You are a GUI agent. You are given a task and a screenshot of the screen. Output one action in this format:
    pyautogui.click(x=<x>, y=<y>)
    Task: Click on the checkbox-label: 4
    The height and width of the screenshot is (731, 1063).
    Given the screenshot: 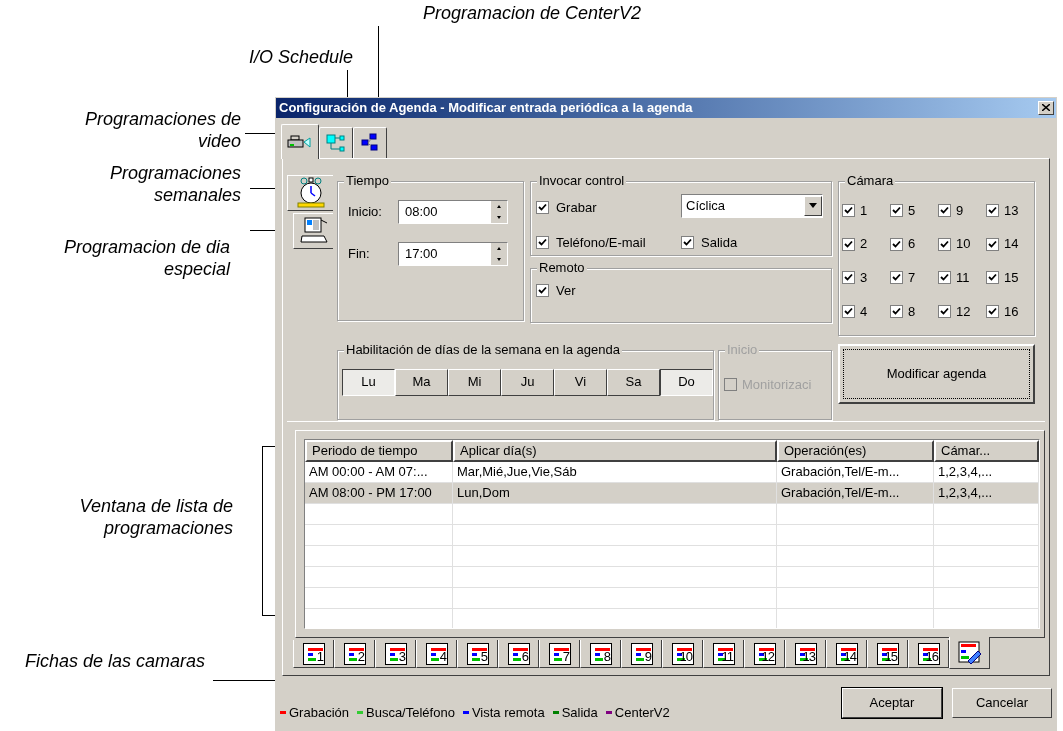 What is the action you would take?
    pyautogui.click(x=864, y=311)
    